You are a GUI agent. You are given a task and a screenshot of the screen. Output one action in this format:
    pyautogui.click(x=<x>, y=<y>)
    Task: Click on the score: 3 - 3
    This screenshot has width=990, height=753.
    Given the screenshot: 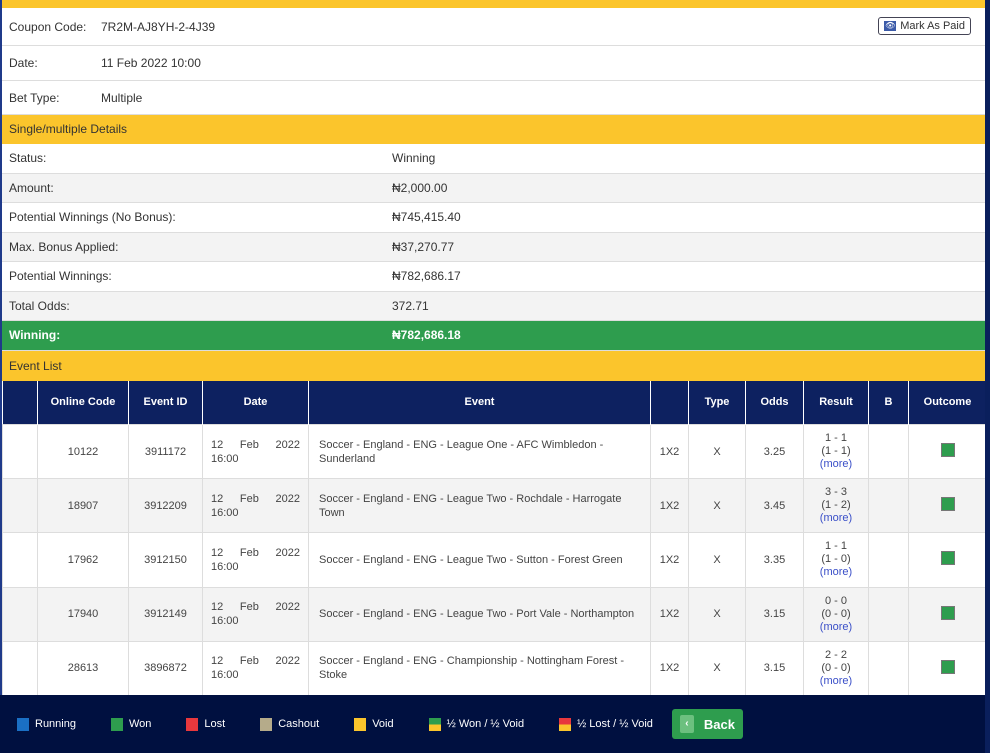 What is the action you would take?
    pyautogui.click(x=835, y=492)
    